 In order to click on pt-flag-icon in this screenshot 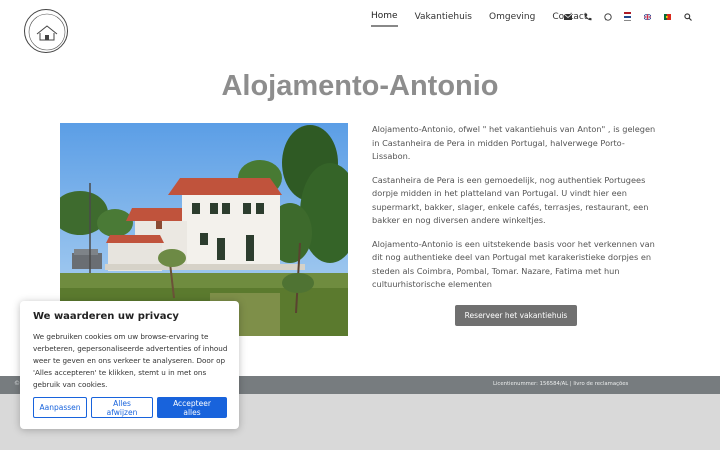, I will do `click(667, 16)`.